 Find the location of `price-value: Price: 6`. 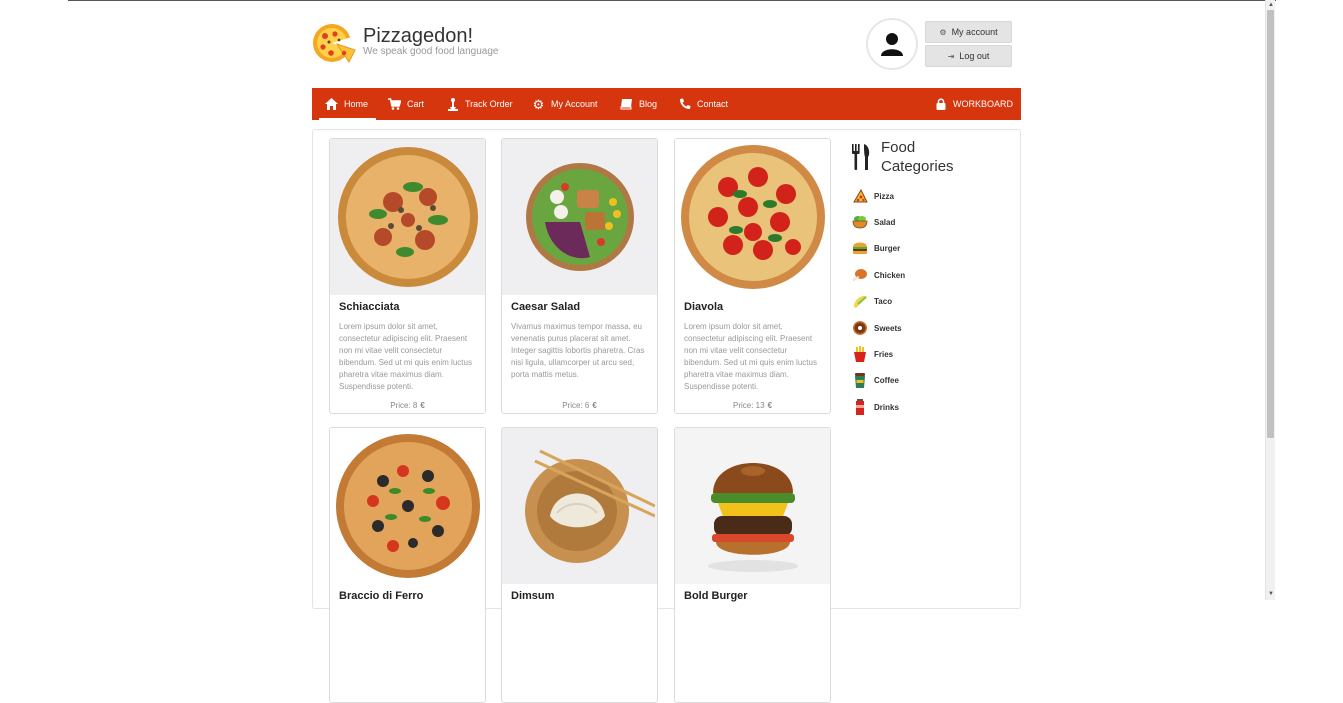

price-value: Price: 6 is located at coordinates (576, 405).